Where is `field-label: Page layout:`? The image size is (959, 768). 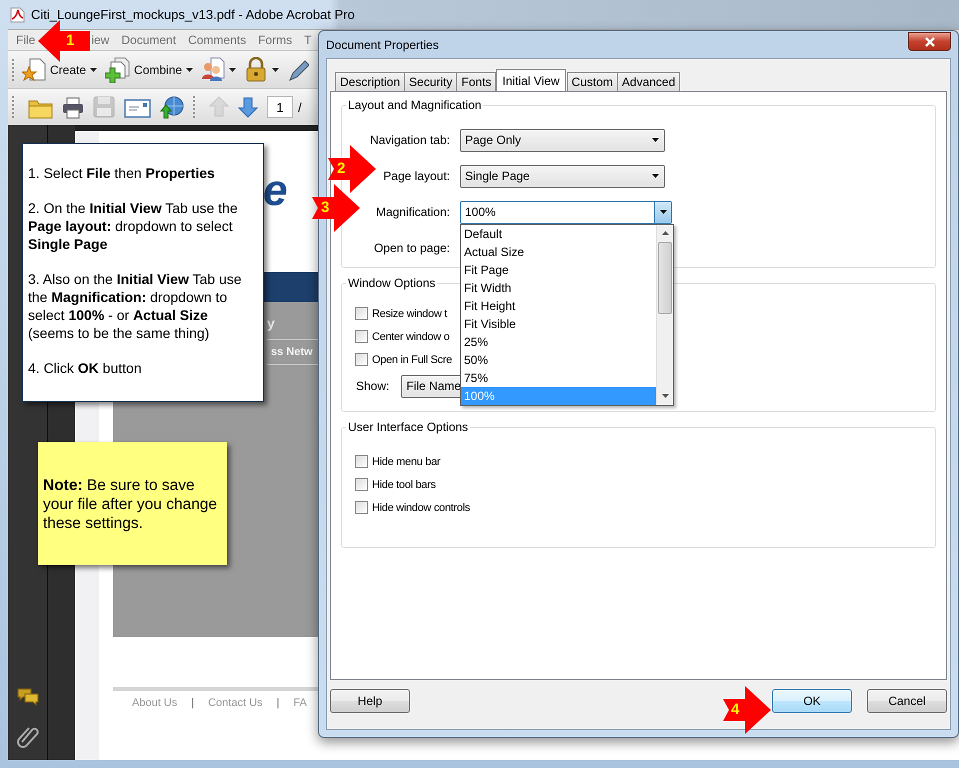 field-label: Page layout: is located at coordinates (416, 176).